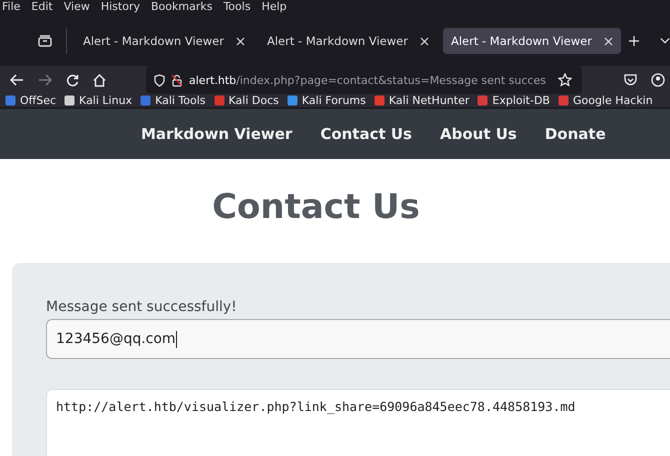  Describe the element at coordinates (565, 80) in the screenshot. I see `bookmark-star-icon` at that location.